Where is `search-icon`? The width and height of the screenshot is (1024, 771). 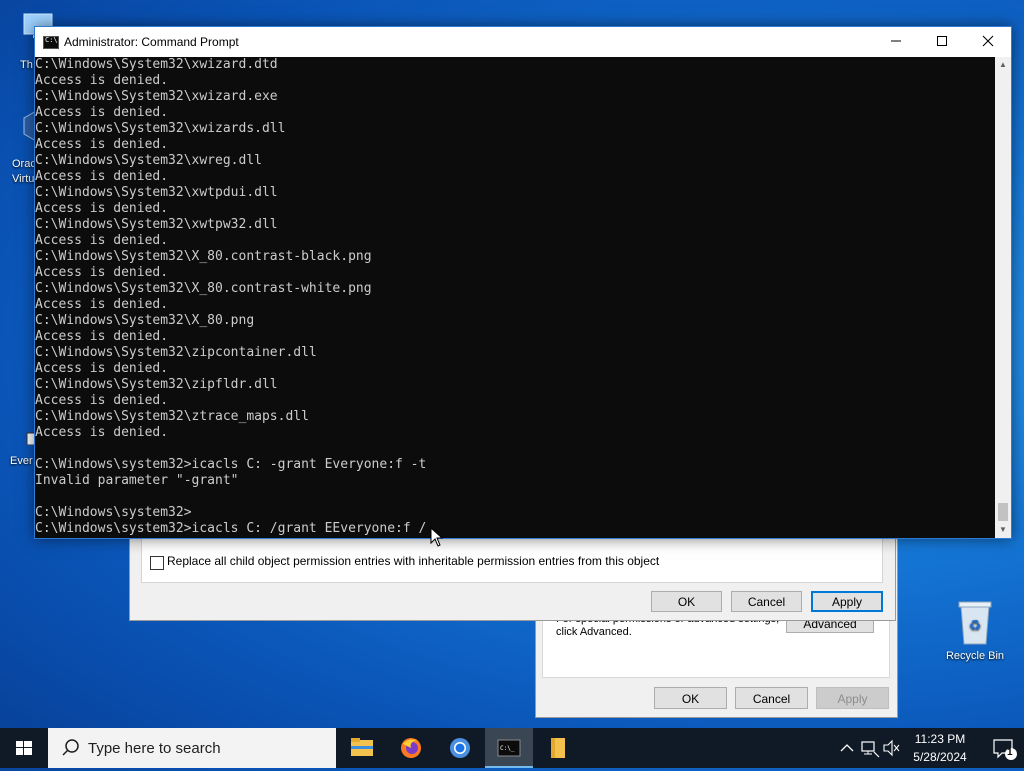 search-icon is located at coordinates (70, 747).